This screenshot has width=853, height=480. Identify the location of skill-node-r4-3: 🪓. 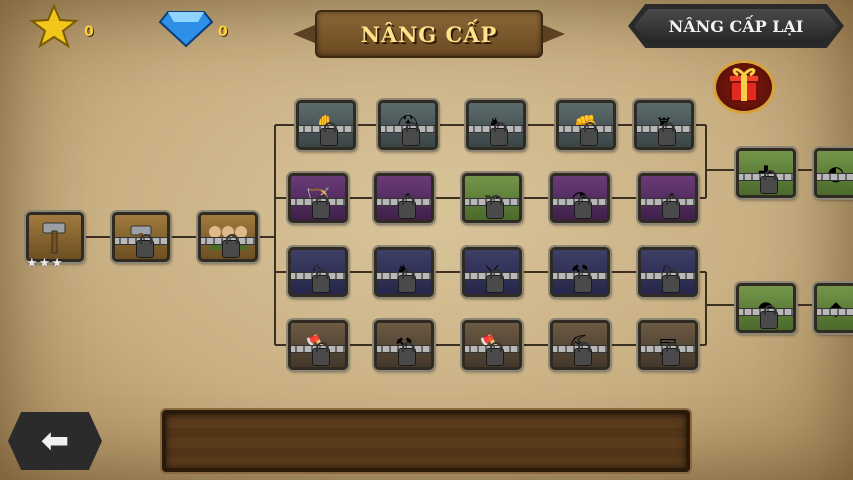
(492, 345).